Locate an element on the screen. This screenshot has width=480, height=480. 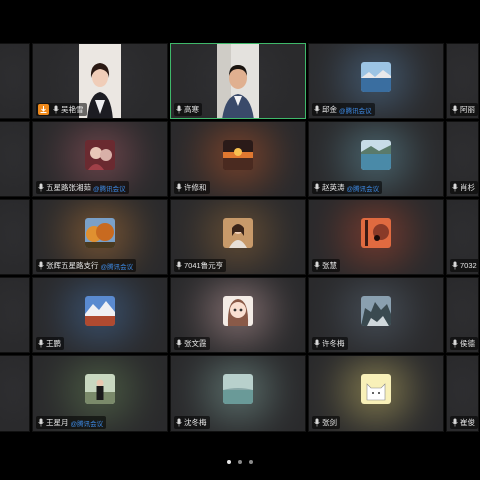
participant-tile: 7041鲁元亨 is located at coordinates (238, 237).